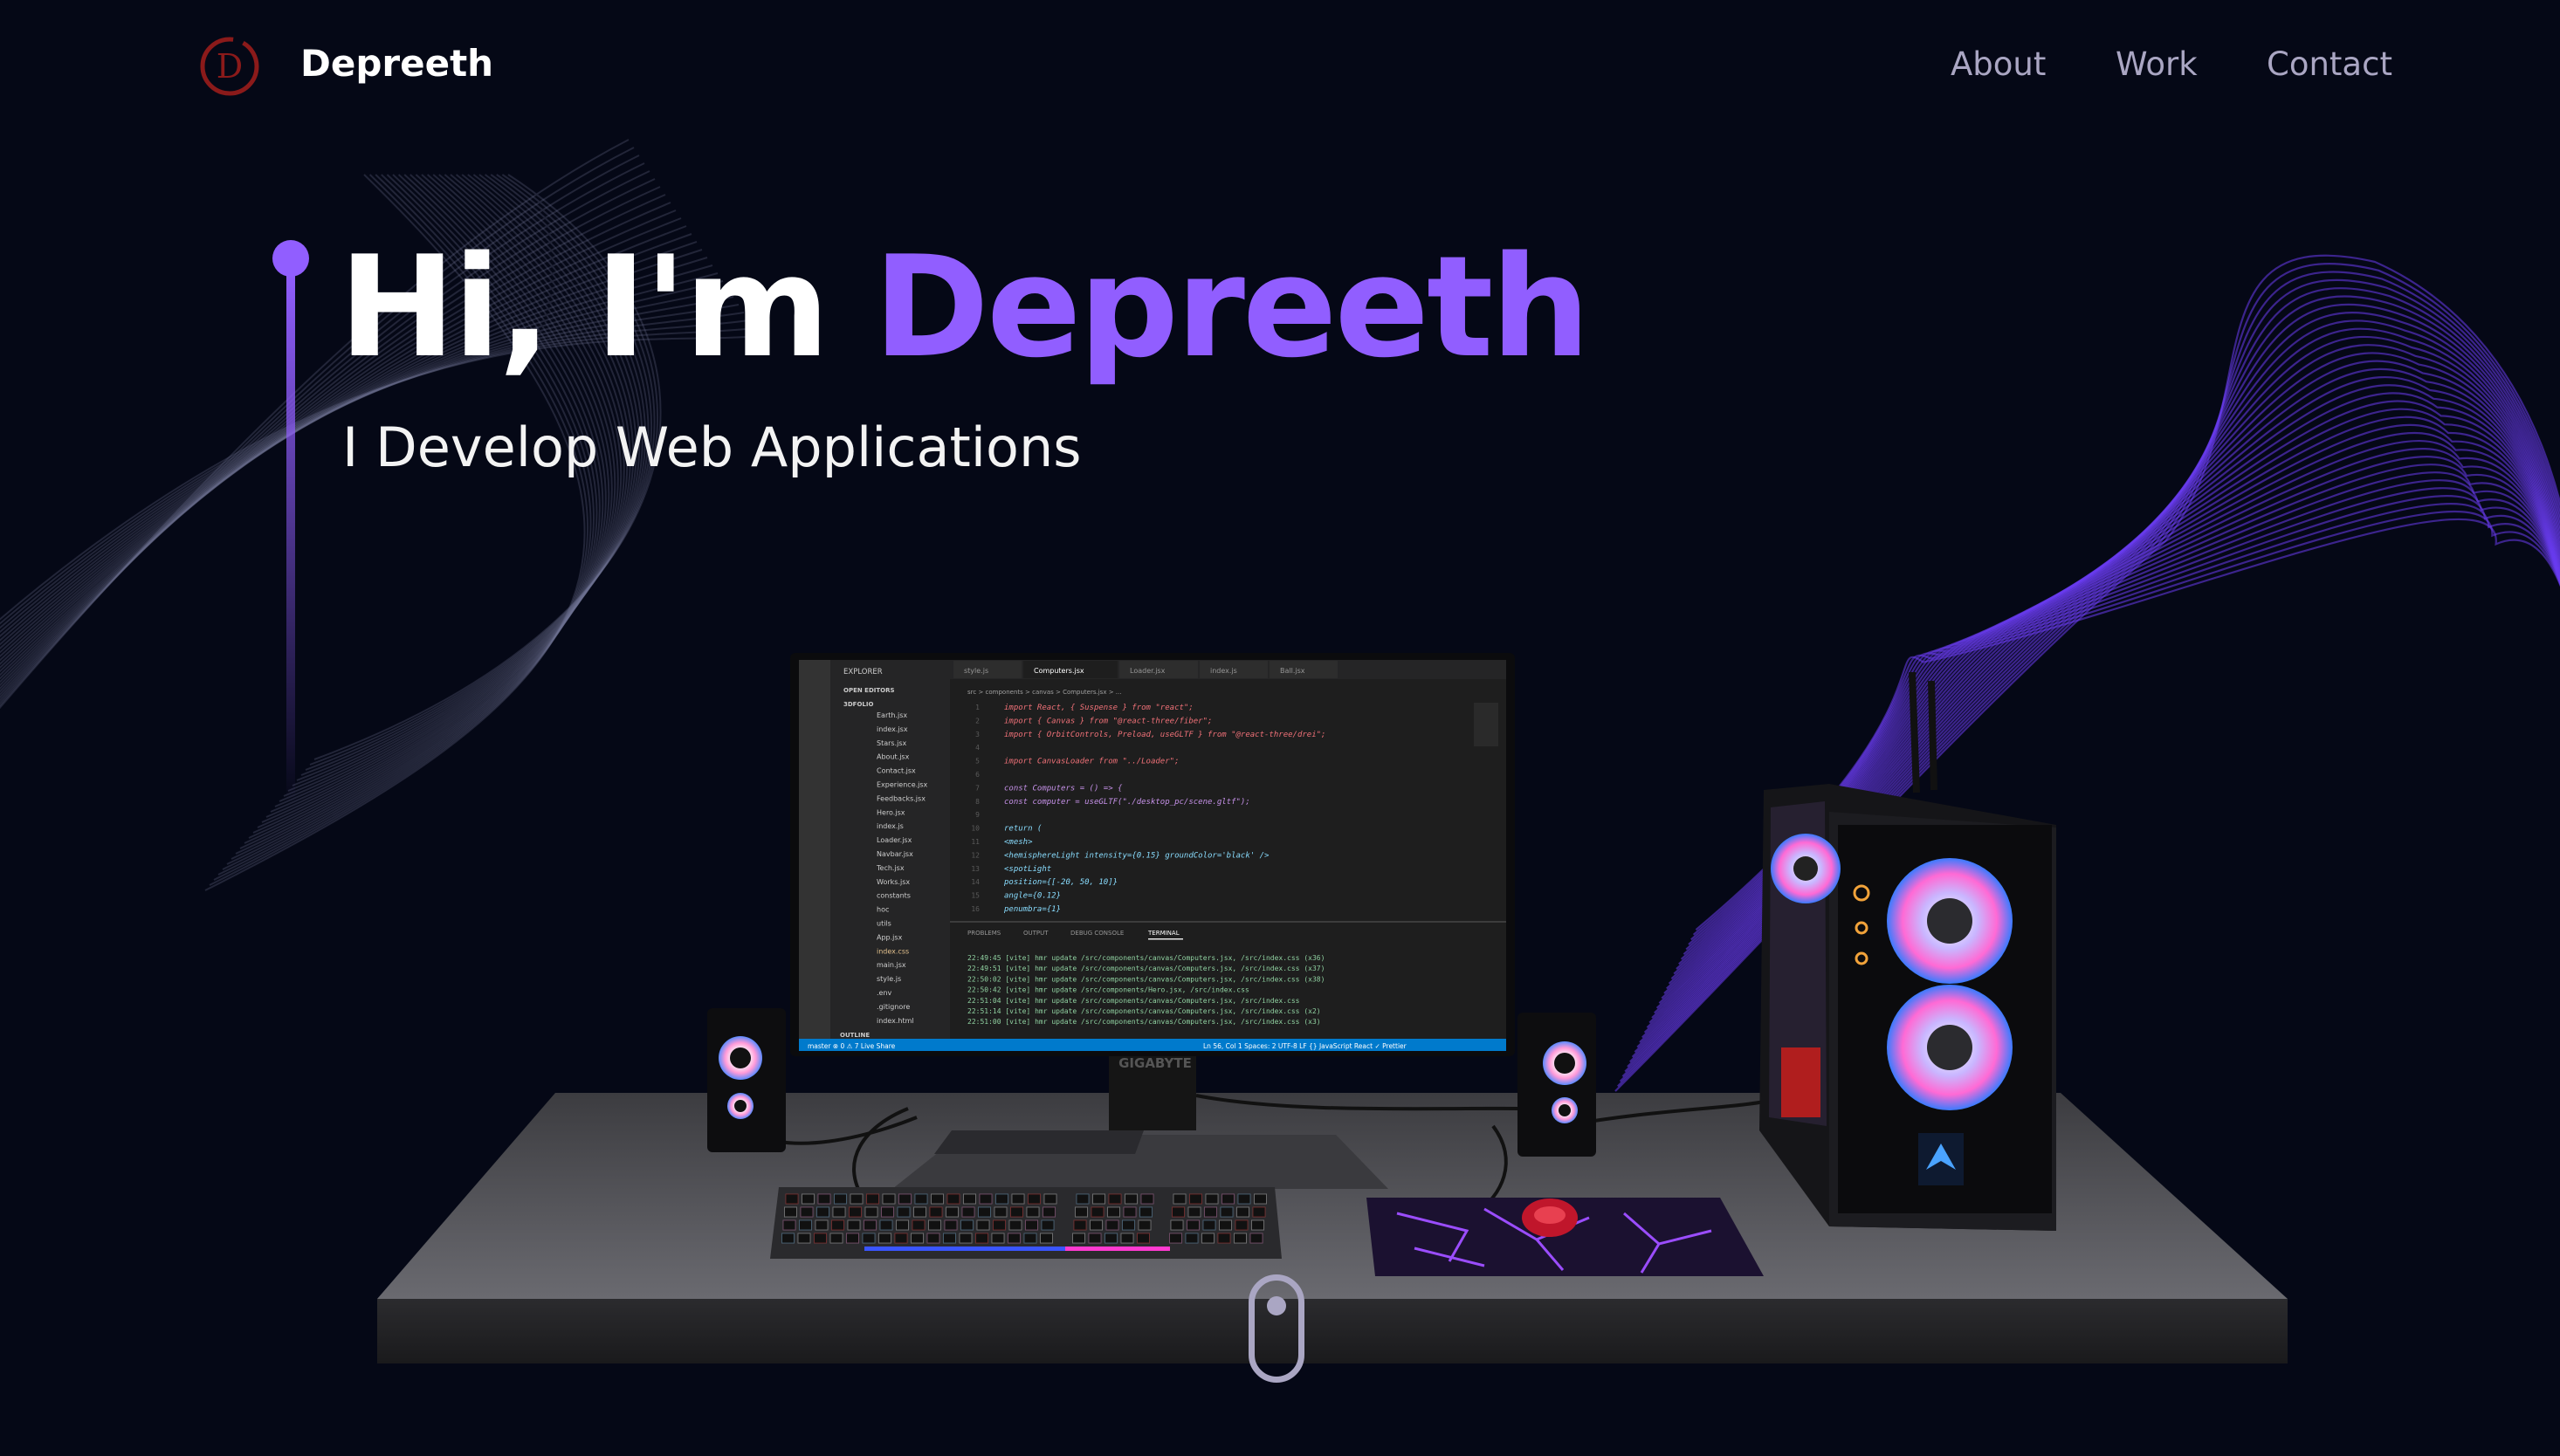 The height and width of the screenshot is (1456, 2560). Describe the element at coordinates (2329, 64) in the screenshot. I see `nav-link-contact: Contact` at that location.